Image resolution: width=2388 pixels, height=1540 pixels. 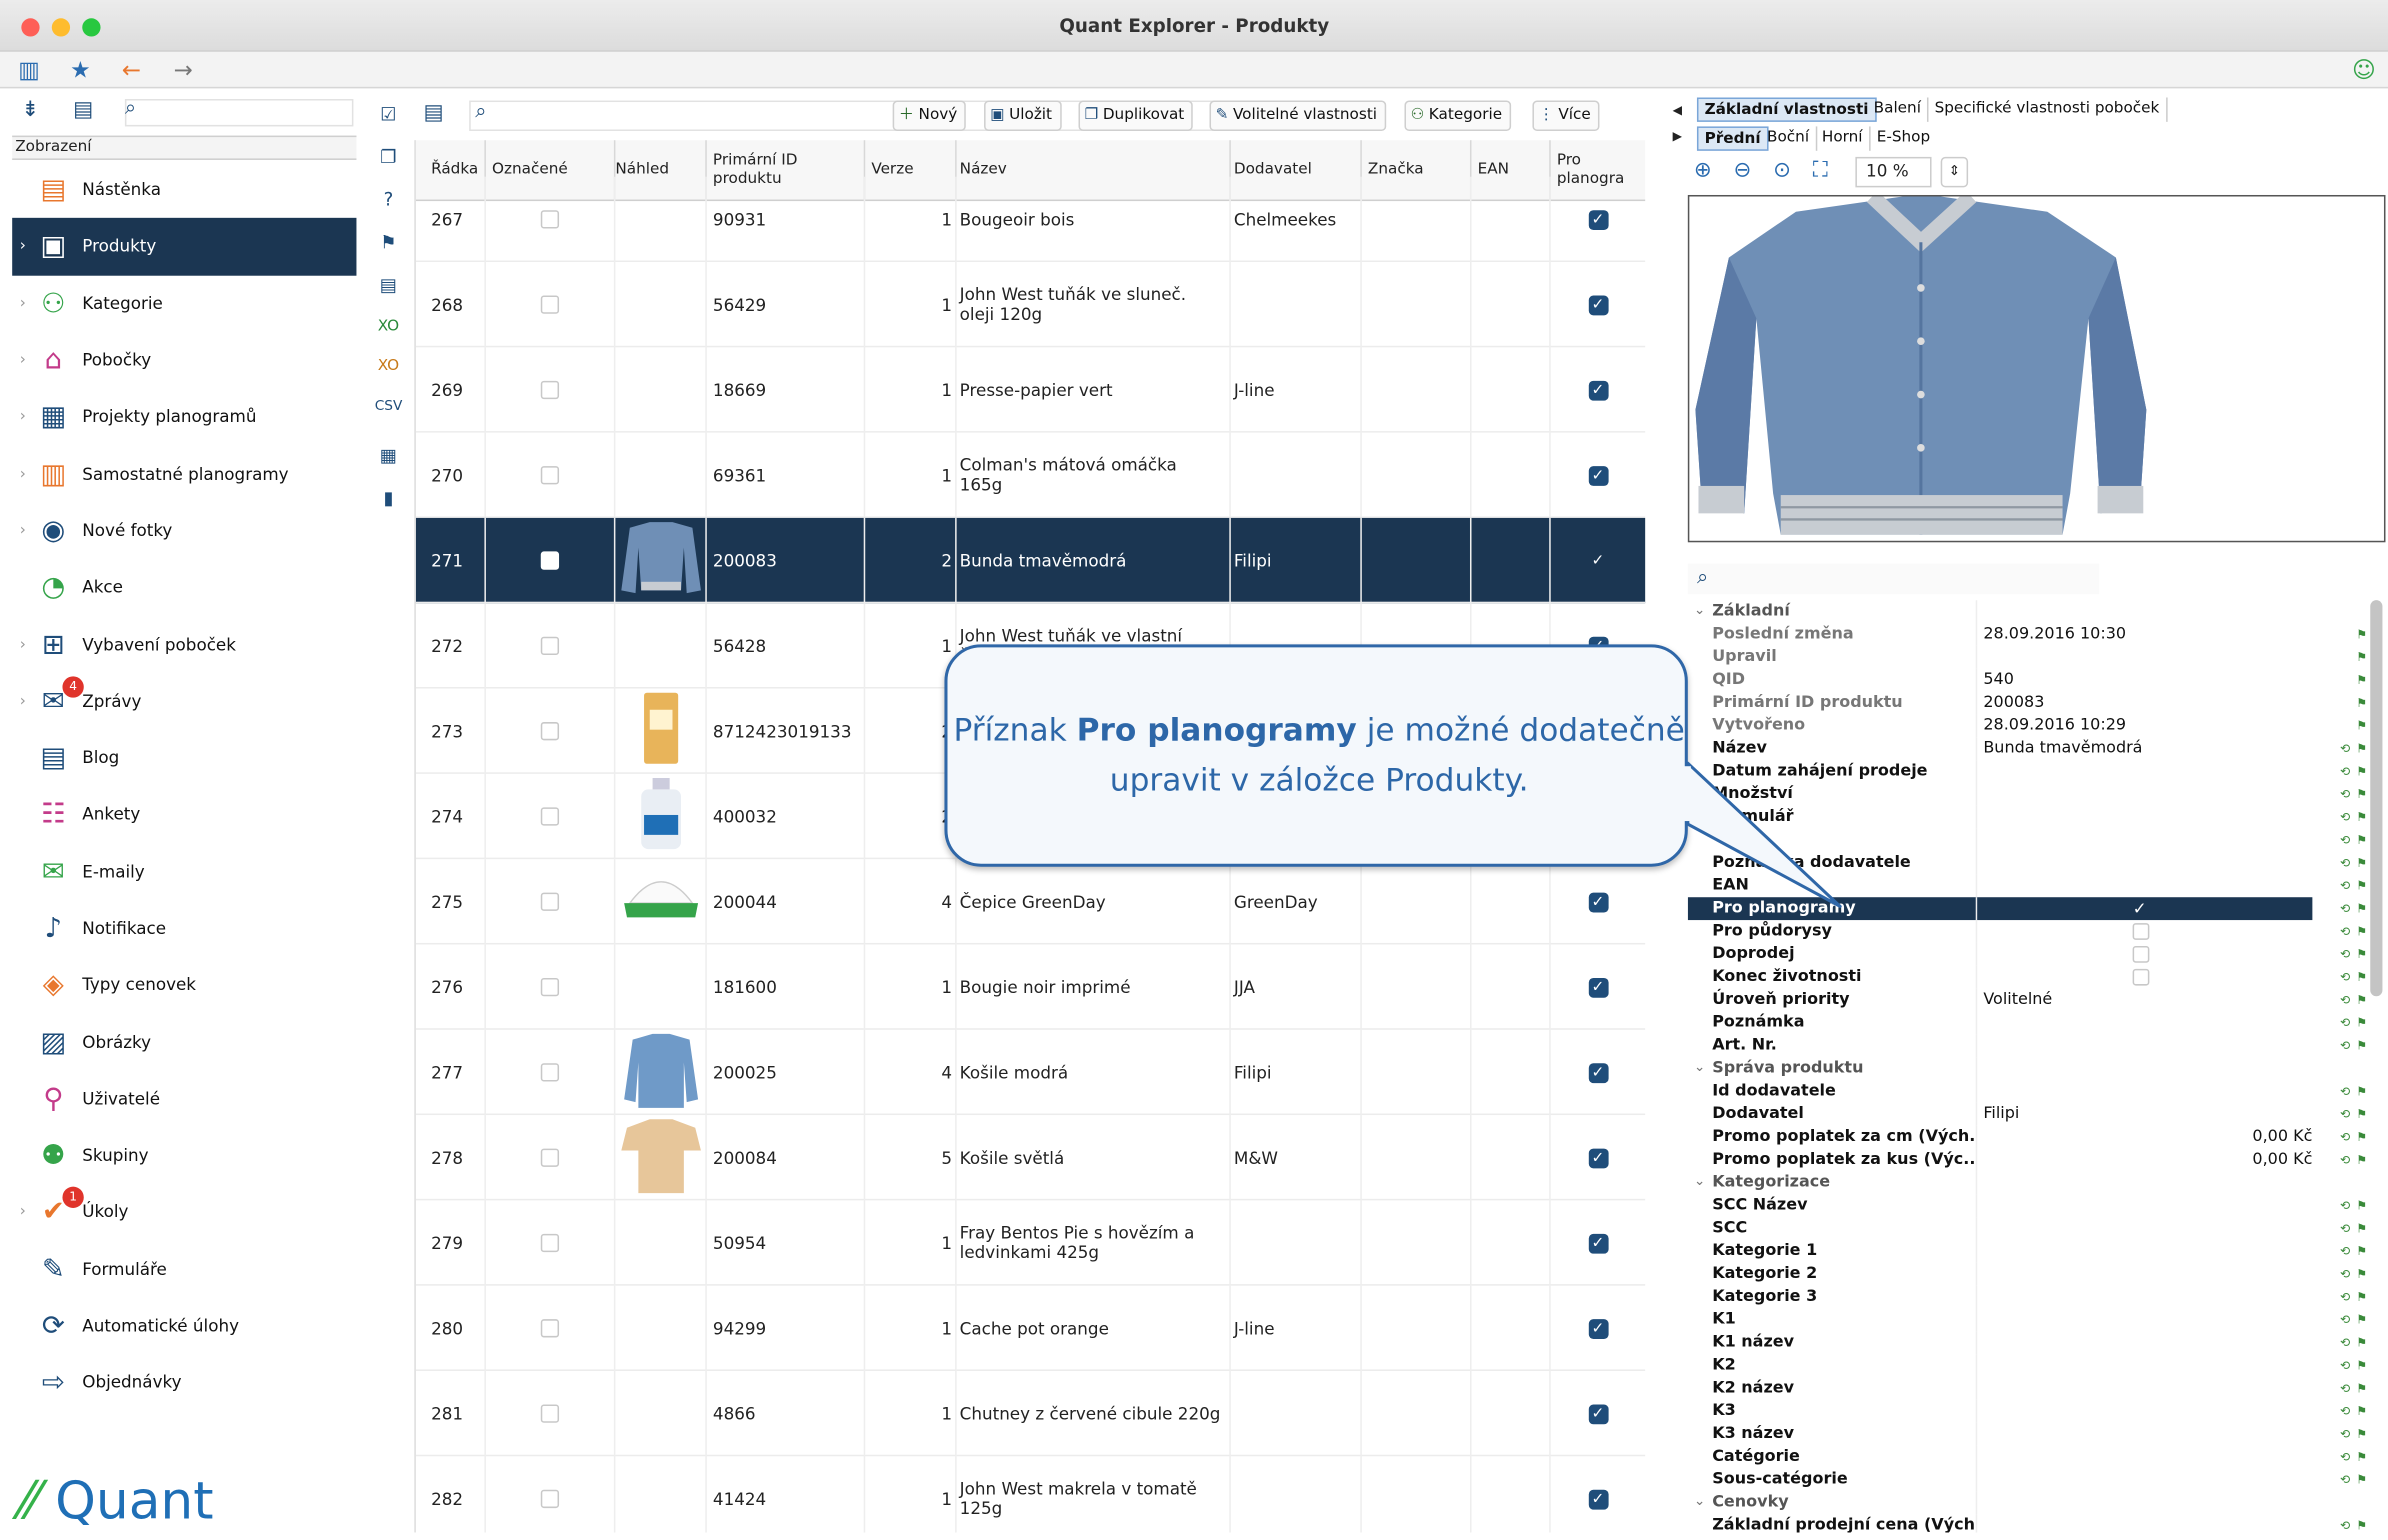 I want to click on table-row: 271 200083 2 Bunda tmavěmodrá Filipi ✓, so click(x=1030, y=560).